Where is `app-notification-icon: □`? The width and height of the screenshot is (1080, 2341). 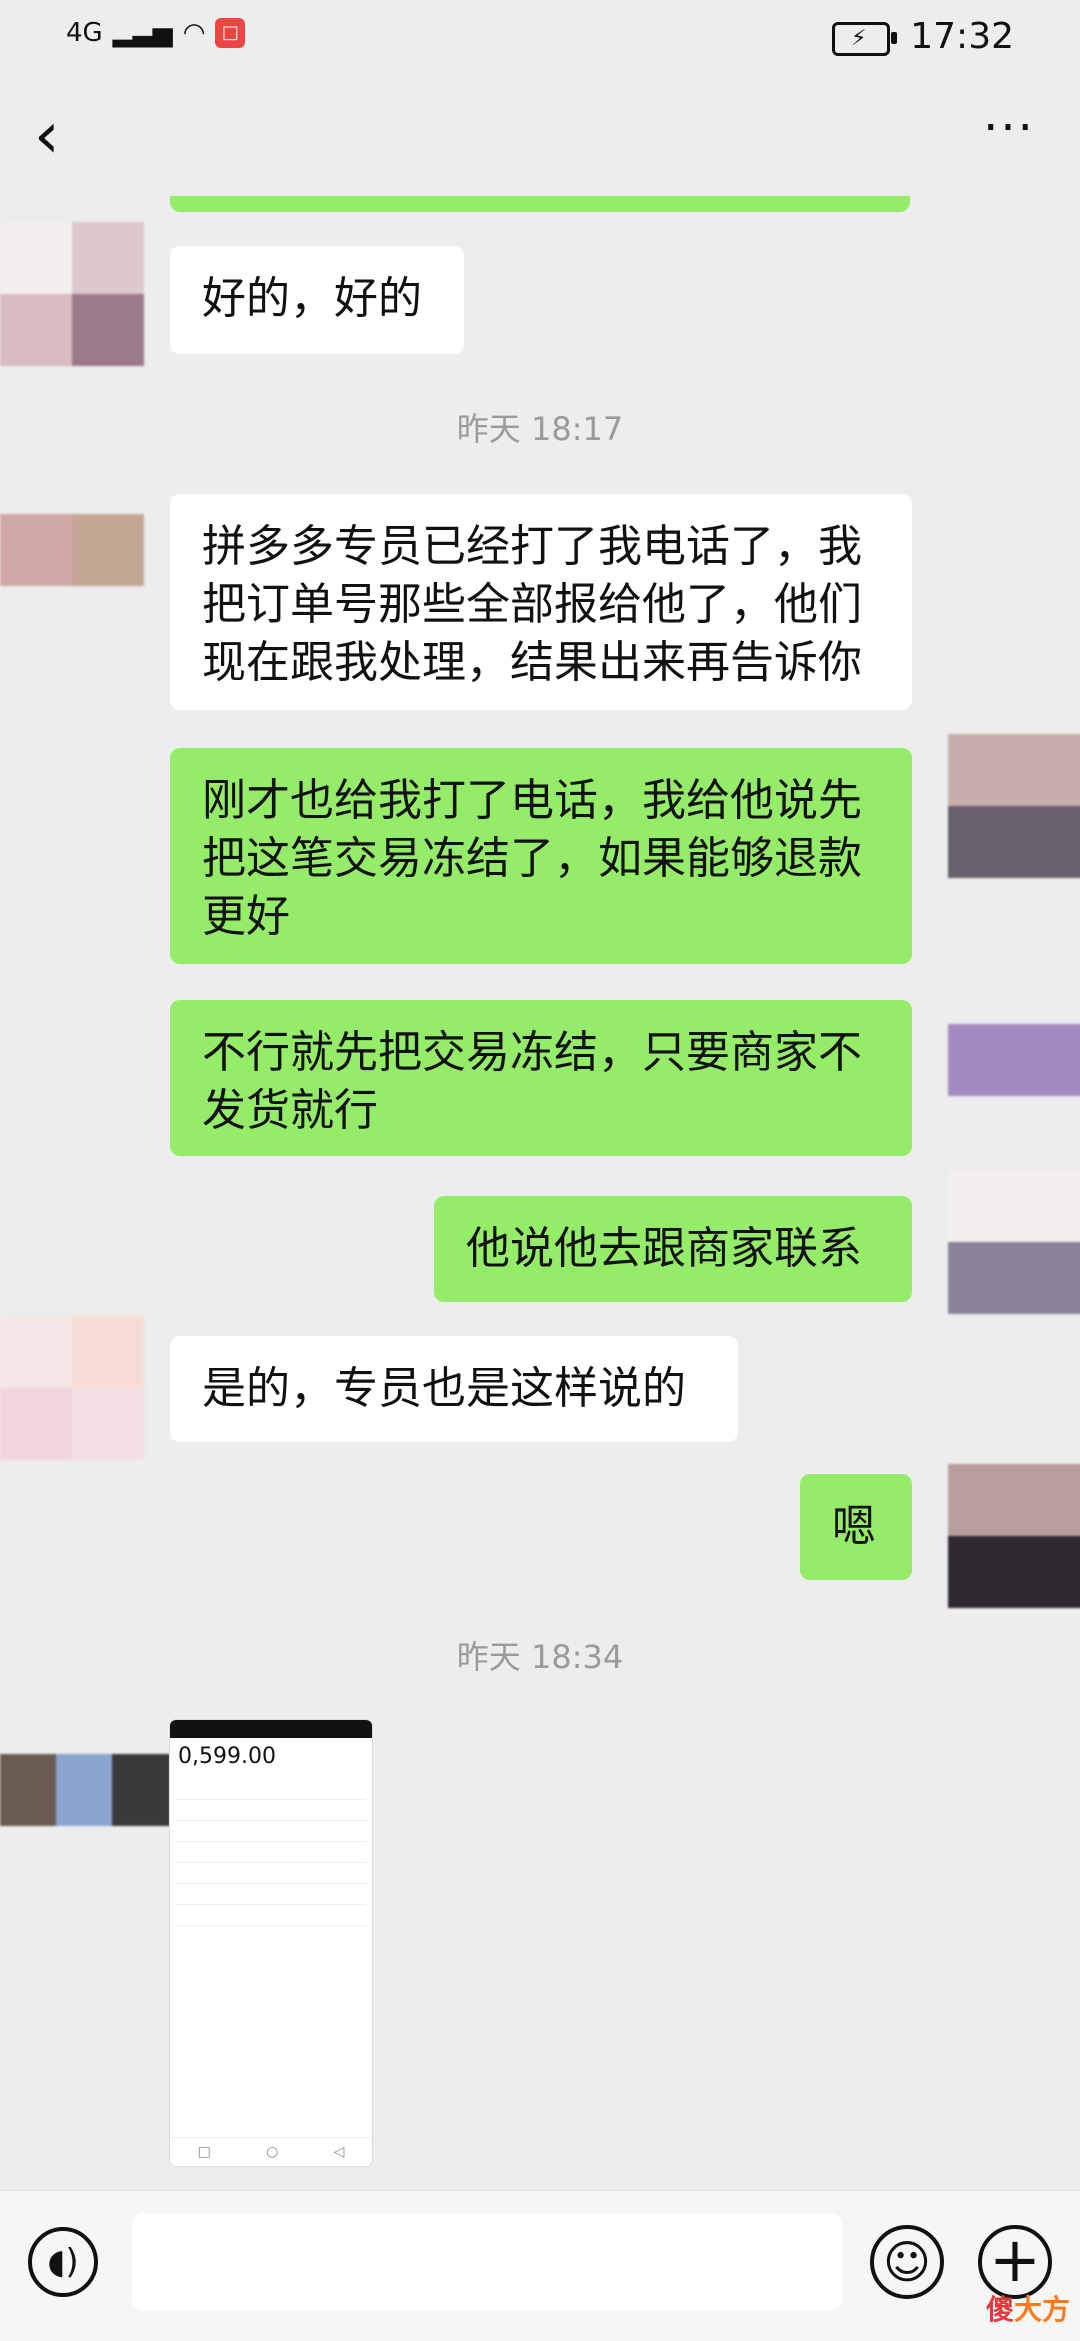
app-notification-icon: □ is located at coordinates (230, 33).